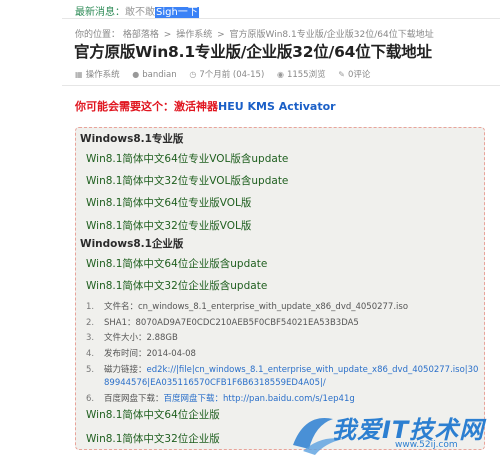  What do you see at coordinates (132, 244) in the screenshot?
I see `section-heading: Windows8.1企业版` at bounding box center [132, 244].